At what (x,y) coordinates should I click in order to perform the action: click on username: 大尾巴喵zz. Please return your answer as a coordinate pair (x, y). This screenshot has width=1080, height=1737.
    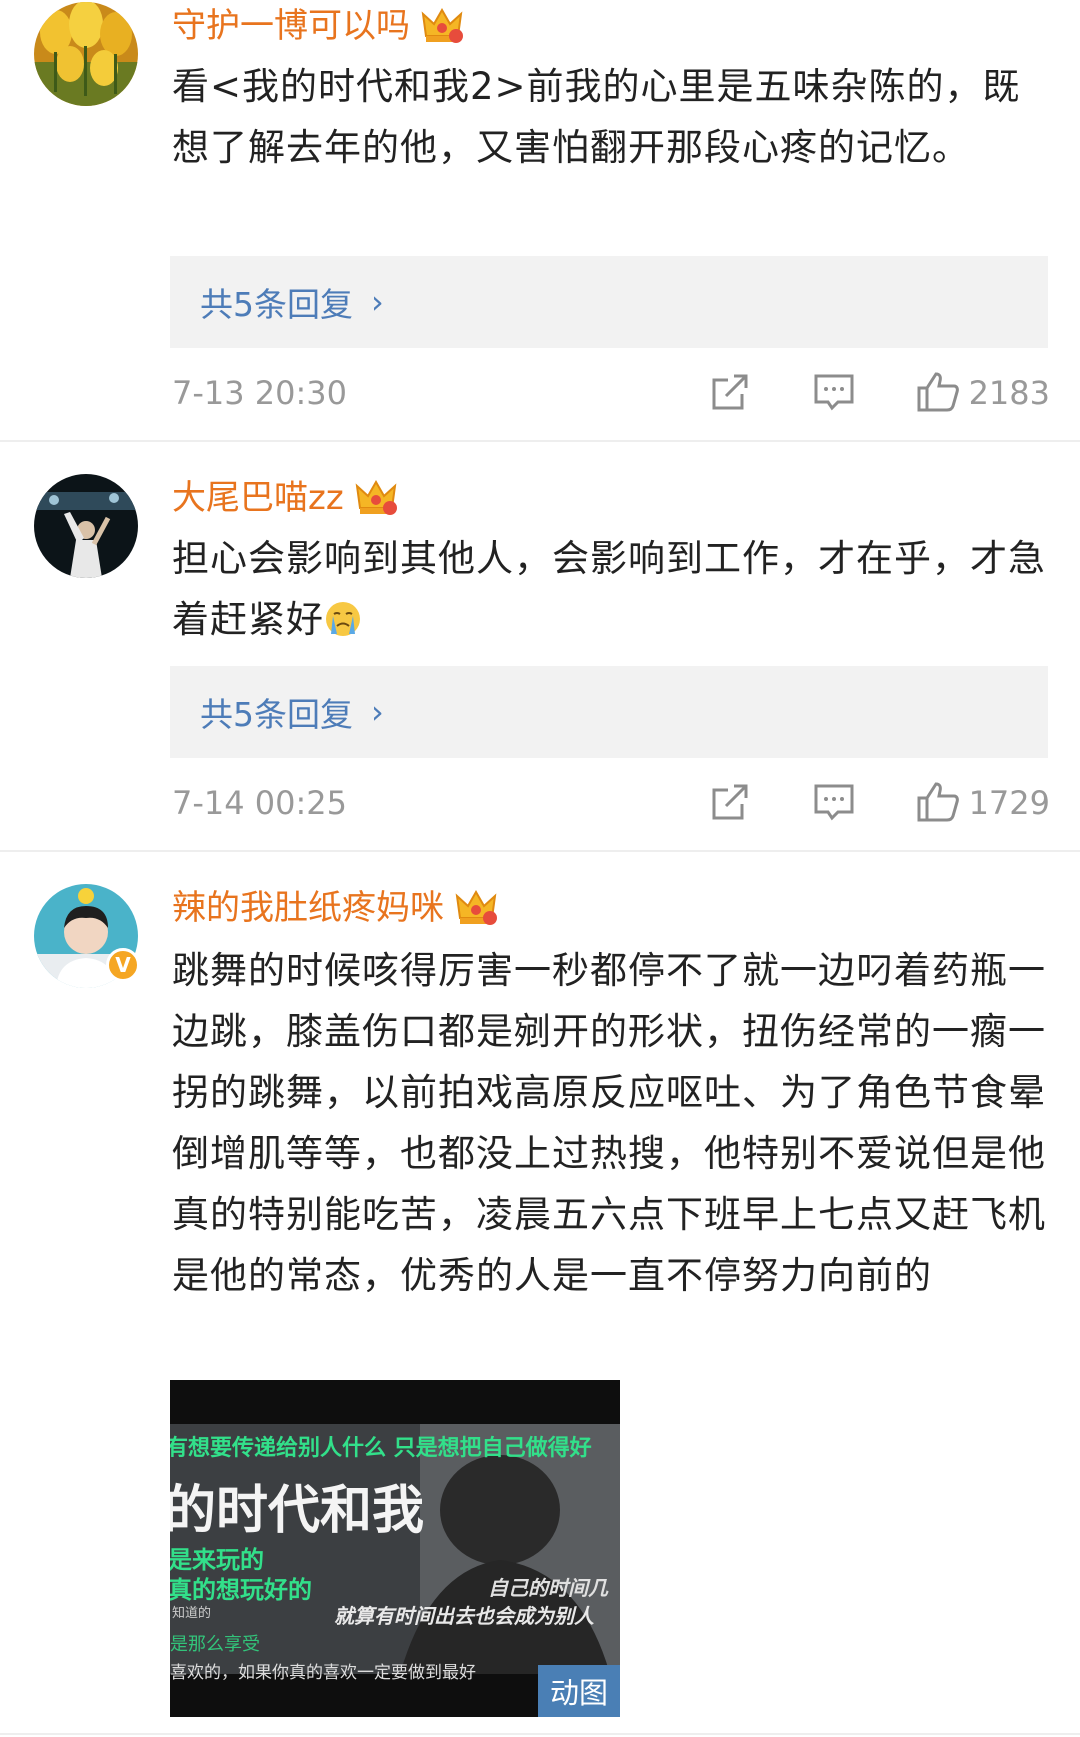
    Looking at the image, I should click on (258, 498).